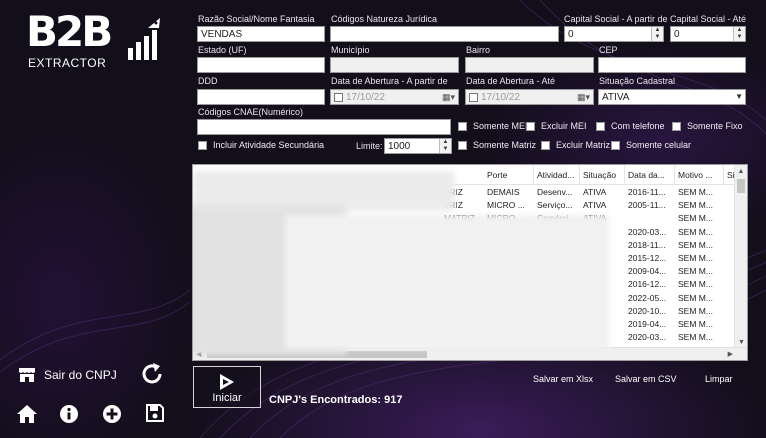 The height and width of the screenshot is (438, 766). I want to click on abertura-min-checkbox, so click(338, 97).